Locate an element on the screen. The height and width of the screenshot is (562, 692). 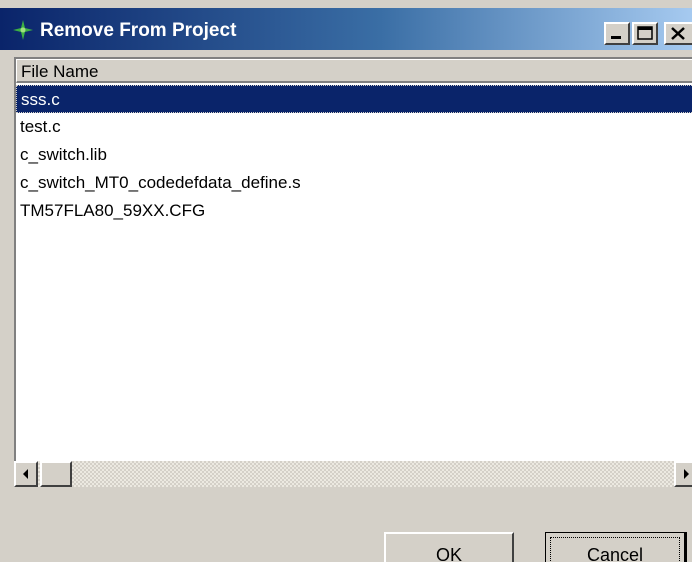
app-icon is located at coordinates (23, 30).